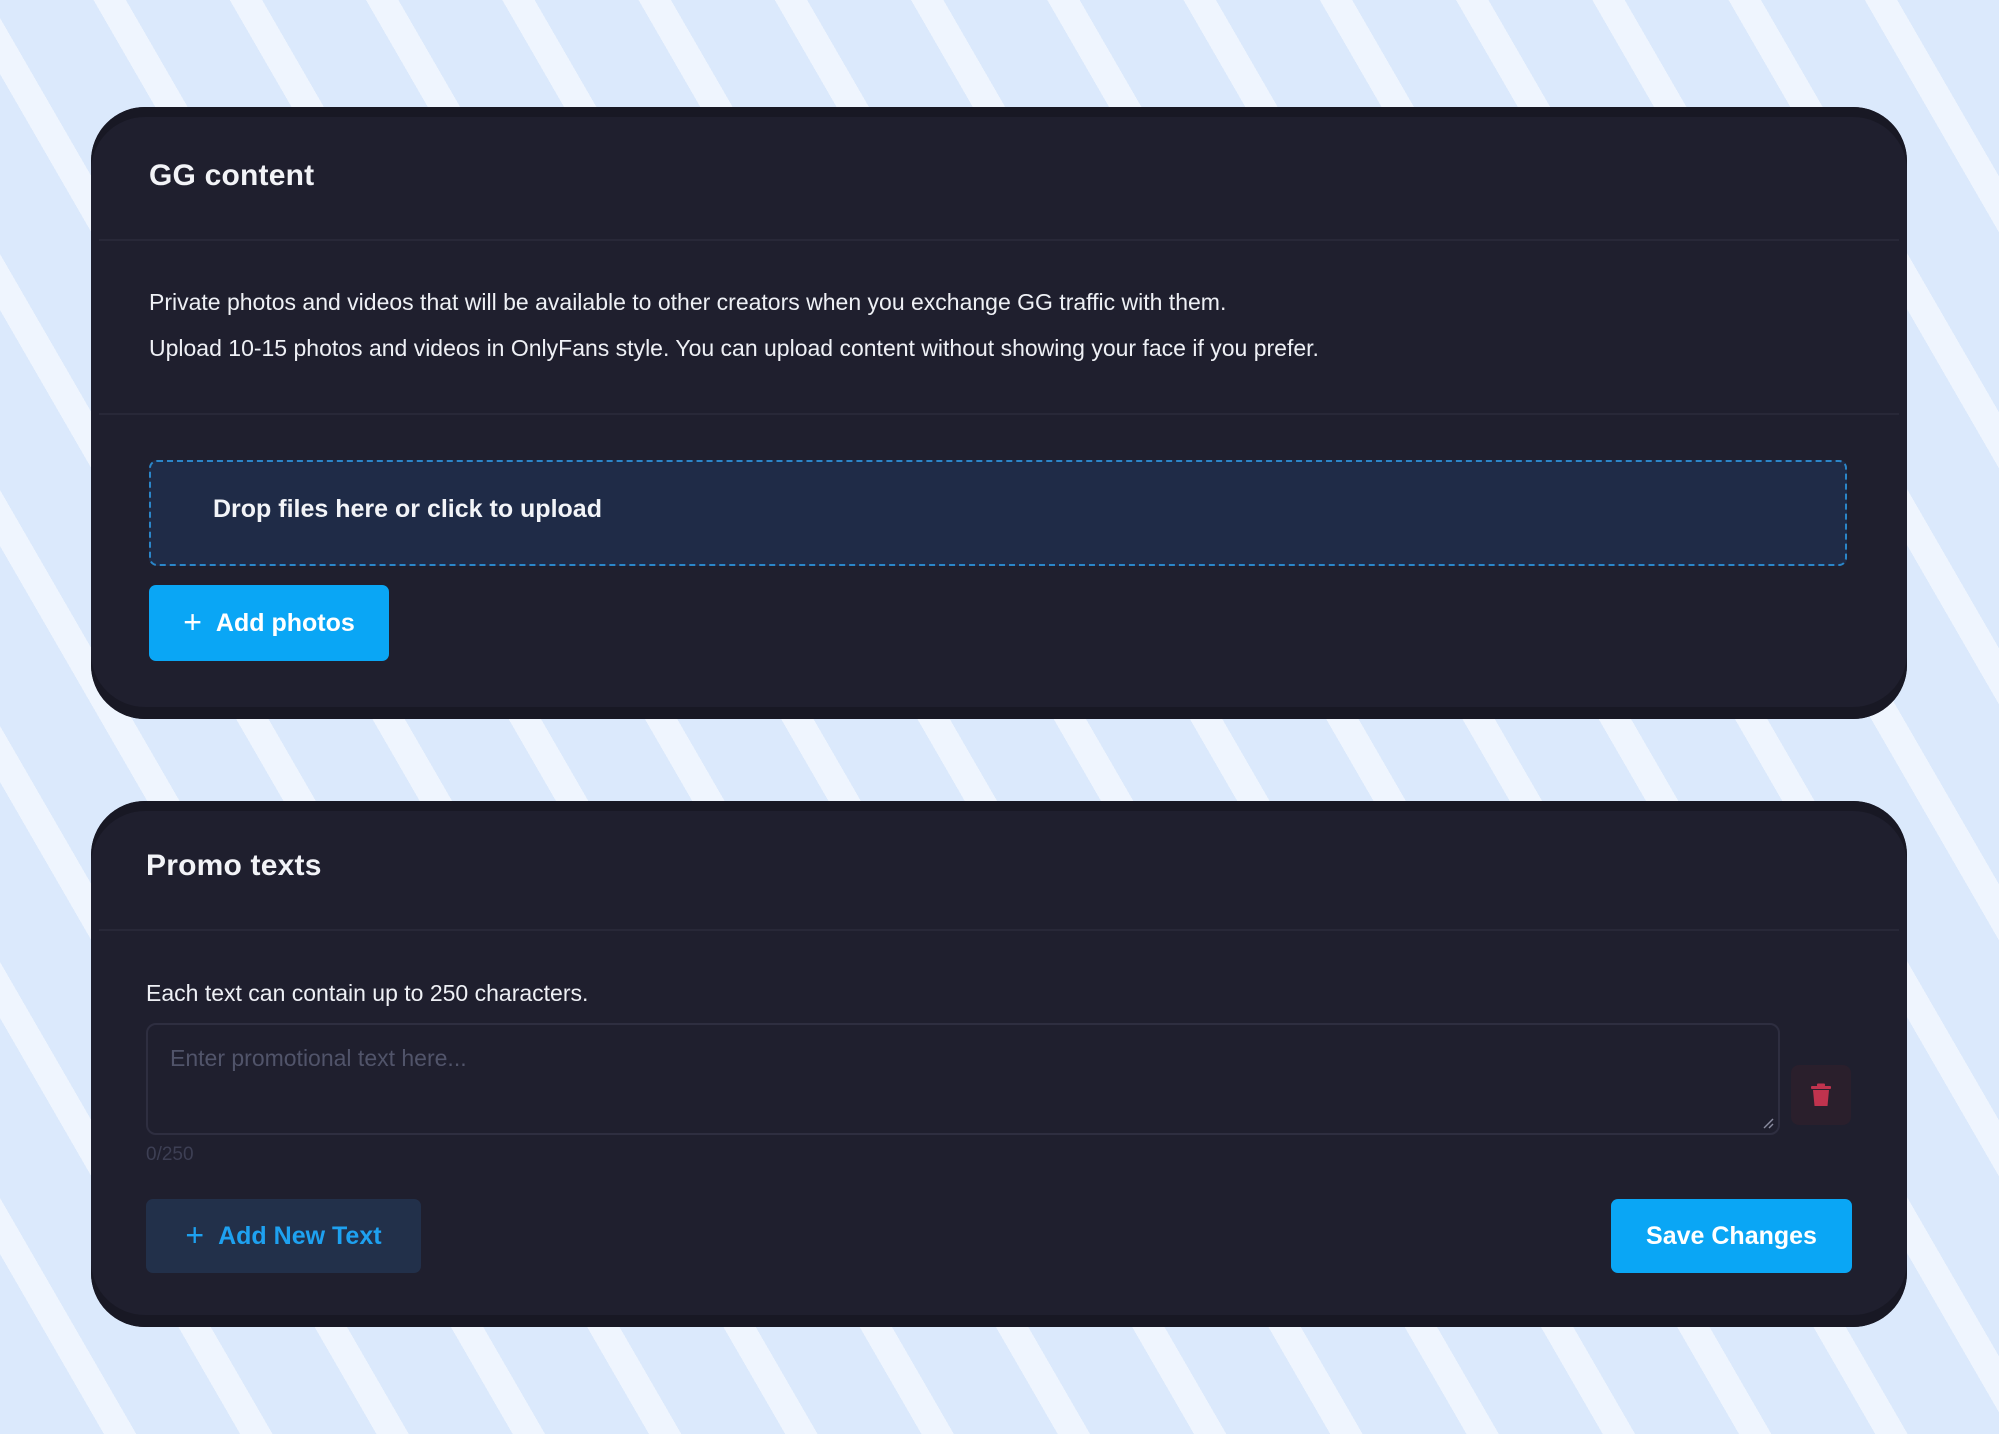  I want to click on gg-content-body-divider, so click(999, 414).